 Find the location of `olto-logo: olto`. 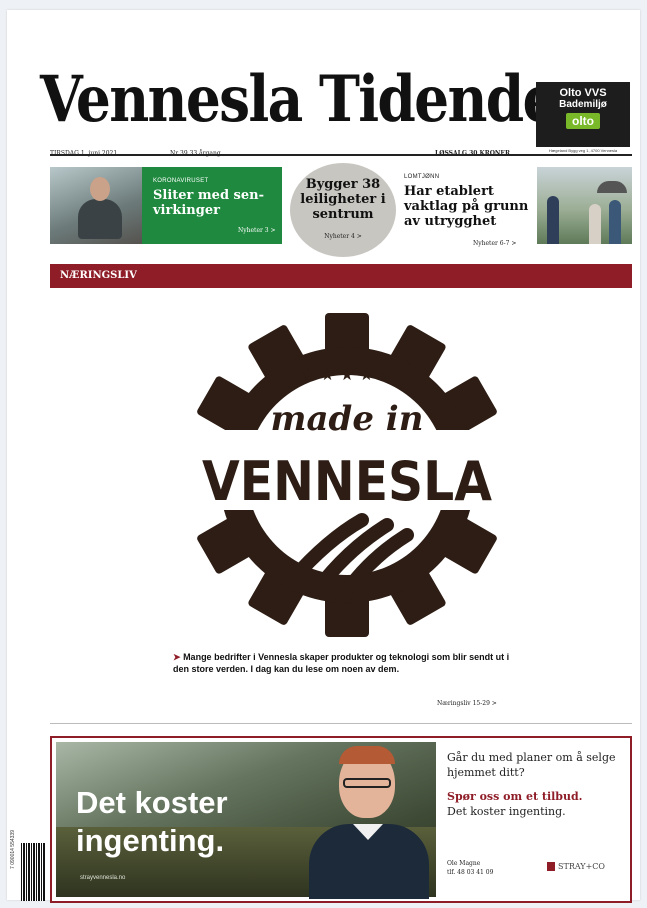

olto-logo: olto is located at coordinates (583, 121).